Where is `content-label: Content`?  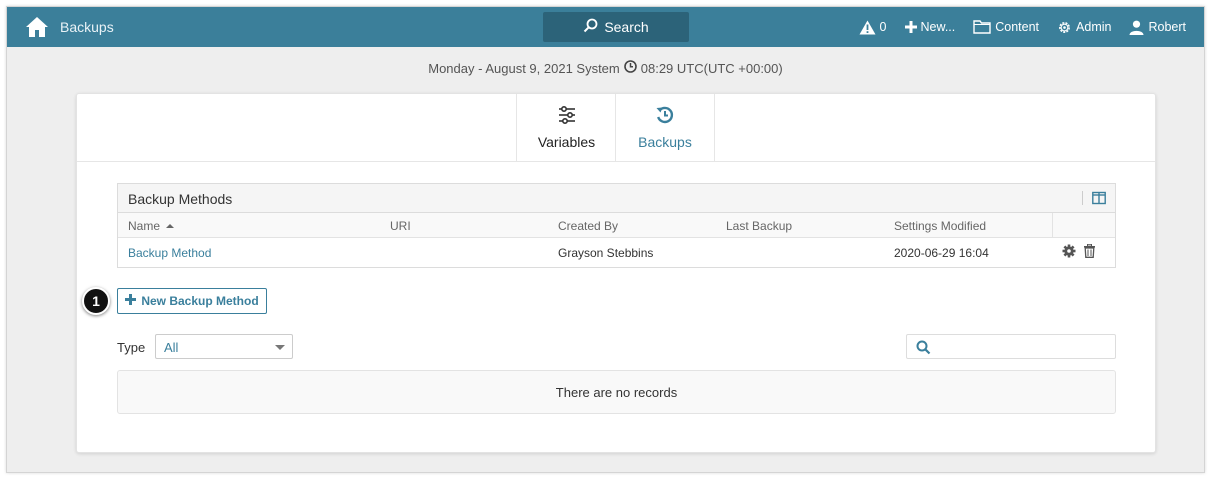 content-label: Content is located at coordinates (1017, 27).